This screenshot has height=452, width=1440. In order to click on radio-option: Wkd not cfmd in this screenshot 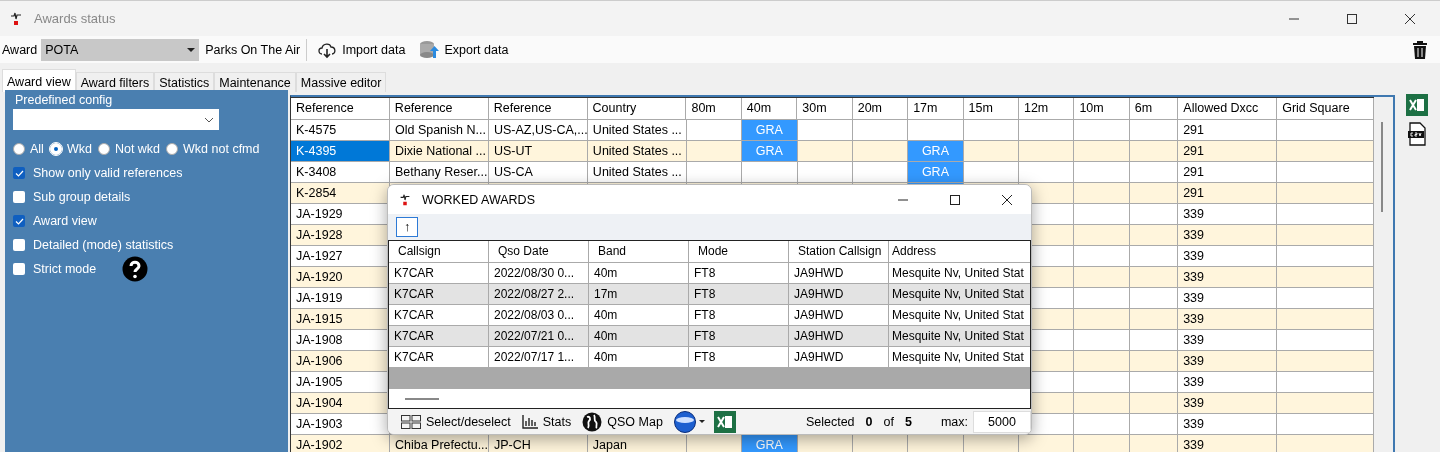, I will do `click(213, 149)`.